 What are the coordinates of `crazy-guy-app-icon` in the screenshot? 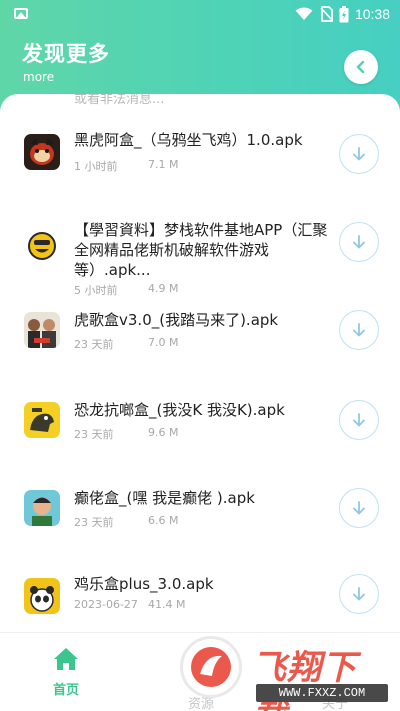 It's located at (42, 508).